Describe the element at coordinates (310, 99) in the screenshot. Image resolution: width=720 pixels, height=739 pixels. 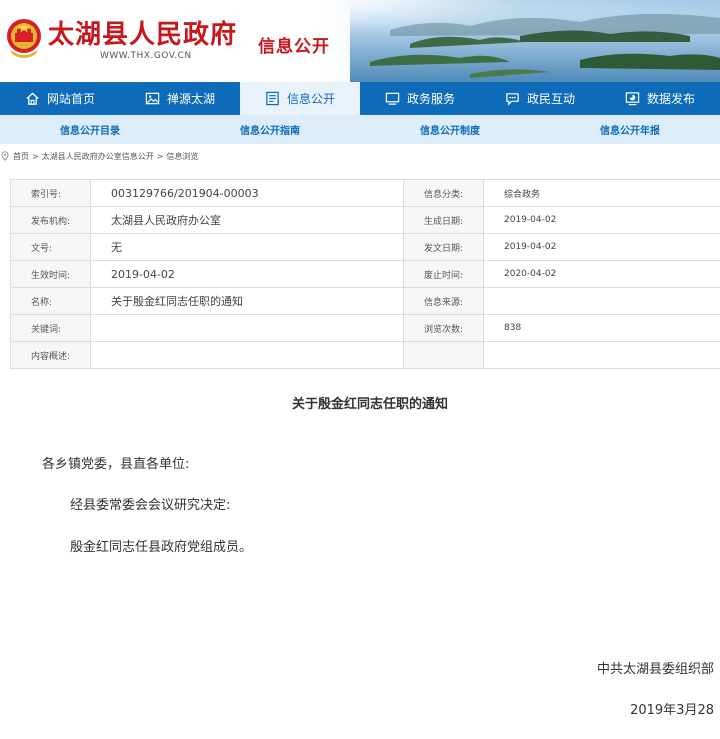
I see `nav-info-public-label: 信息公开` at that location.